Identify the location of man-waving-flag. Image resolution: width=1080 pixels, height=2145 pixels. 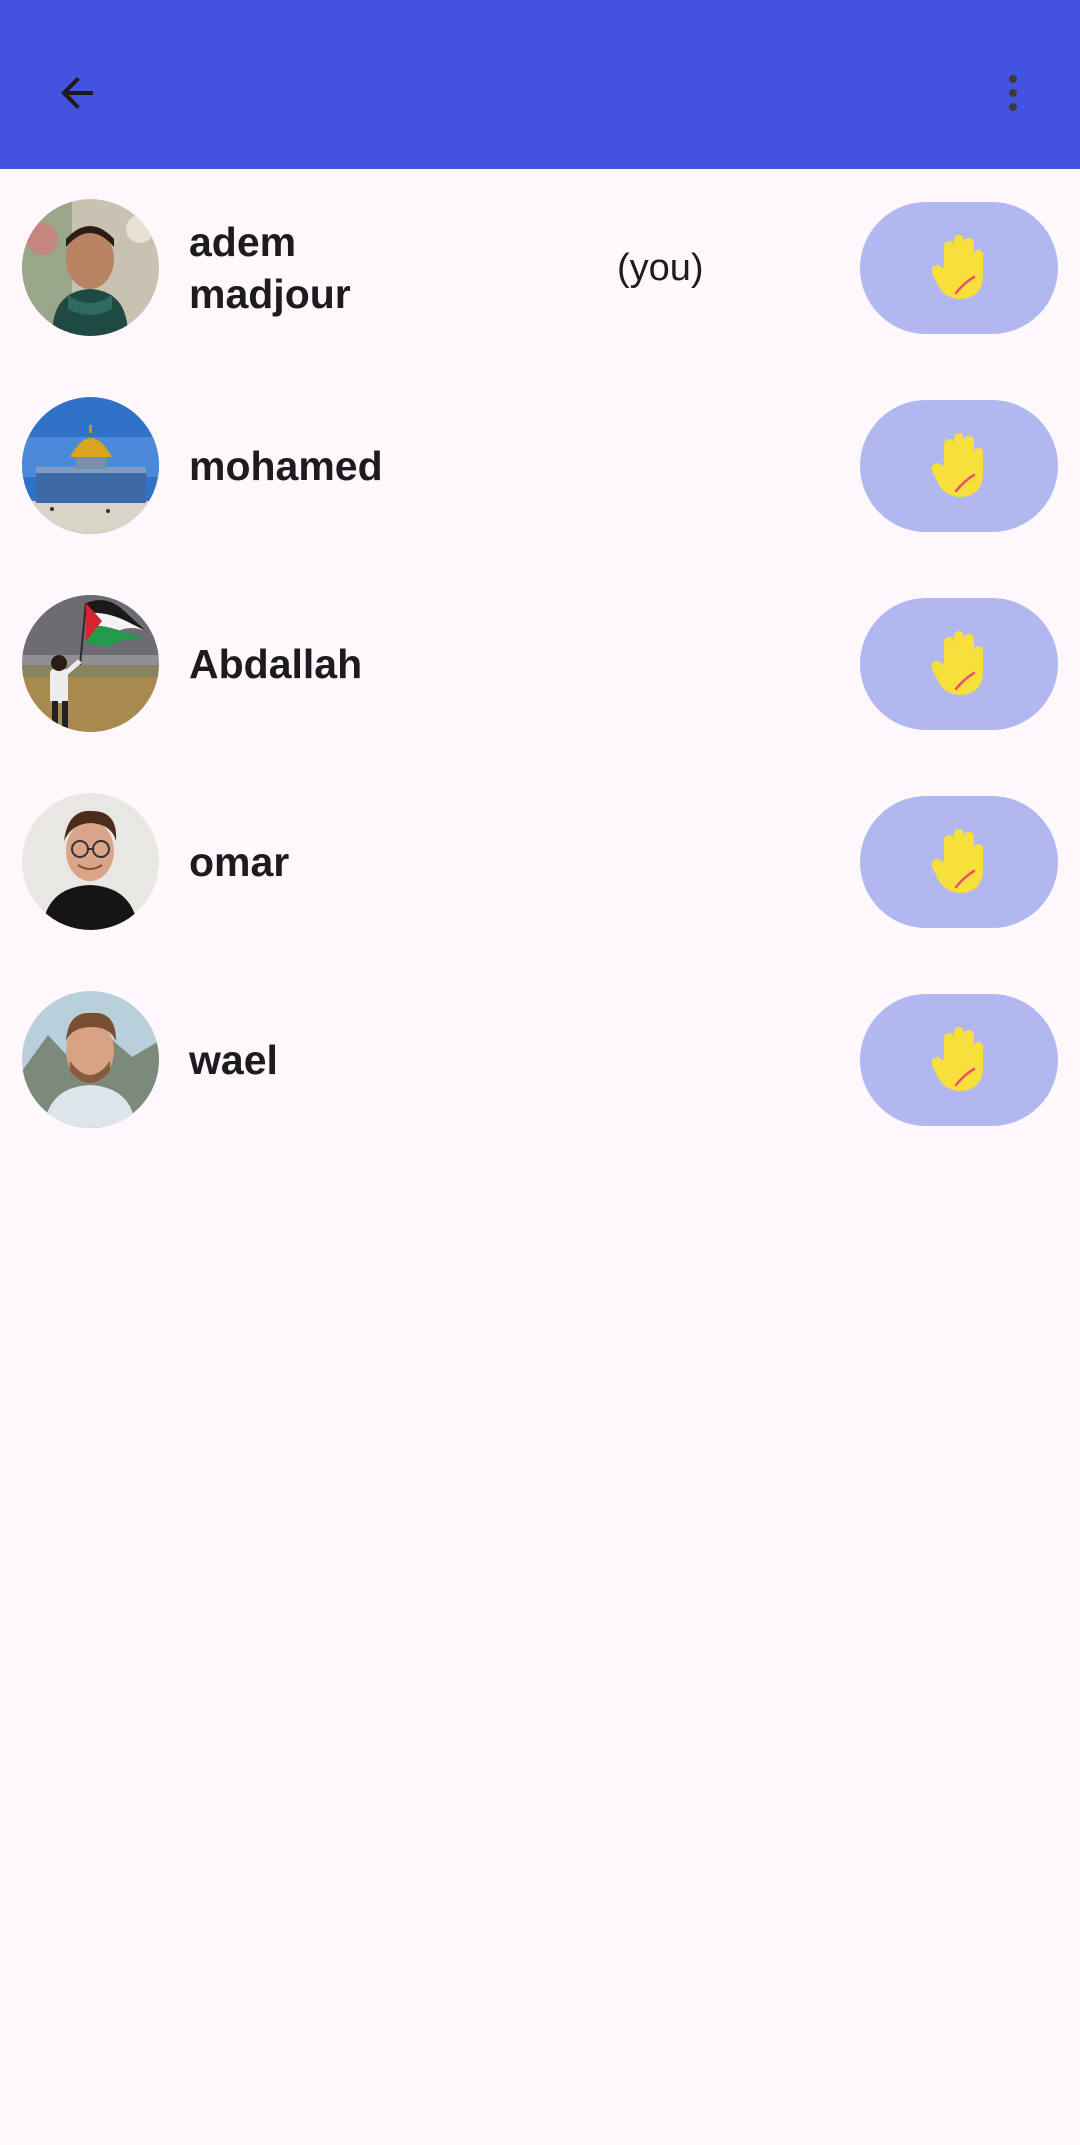
(90, 663).